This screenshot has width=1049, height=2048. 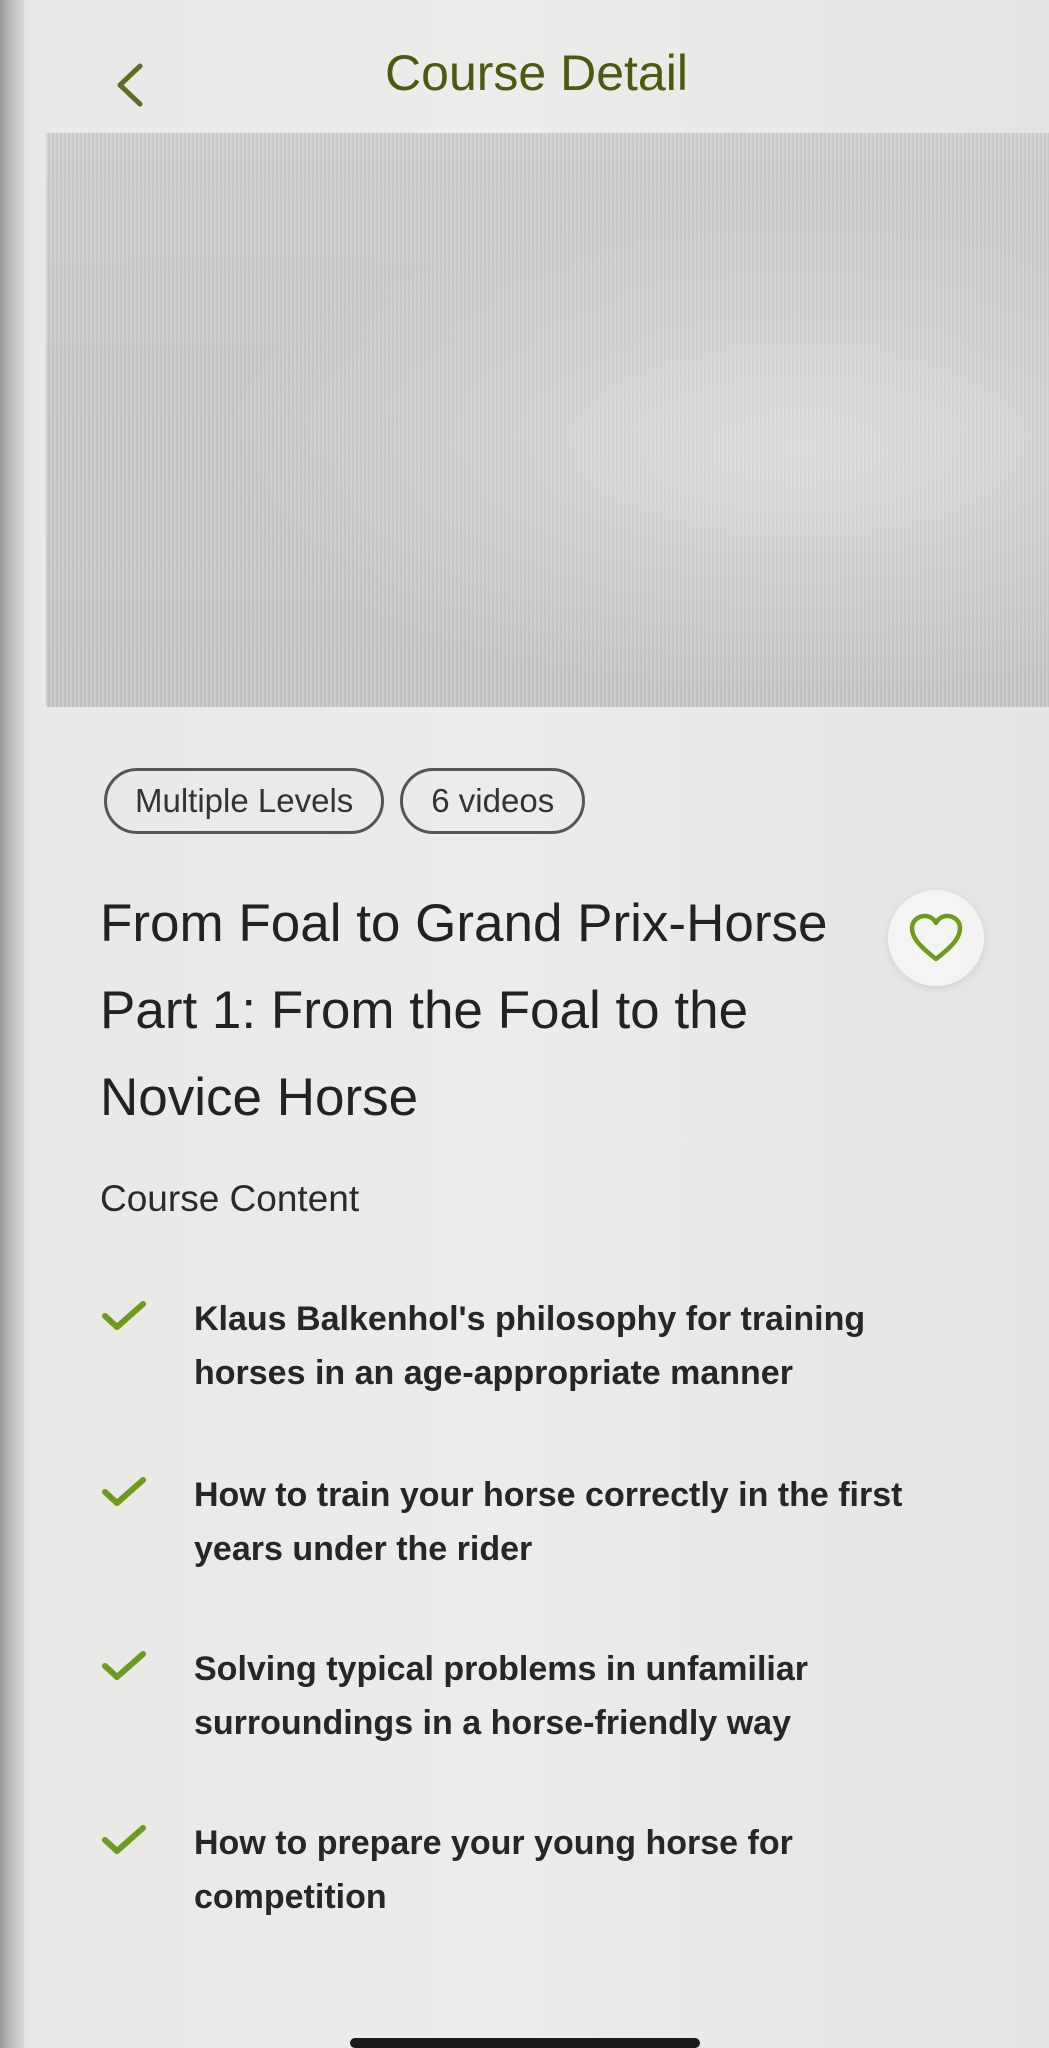 What do you see at coordinates (244, 801) in the screenshot?
I see `level-tag: Multiple Levels` at bounding box center [244, 801].